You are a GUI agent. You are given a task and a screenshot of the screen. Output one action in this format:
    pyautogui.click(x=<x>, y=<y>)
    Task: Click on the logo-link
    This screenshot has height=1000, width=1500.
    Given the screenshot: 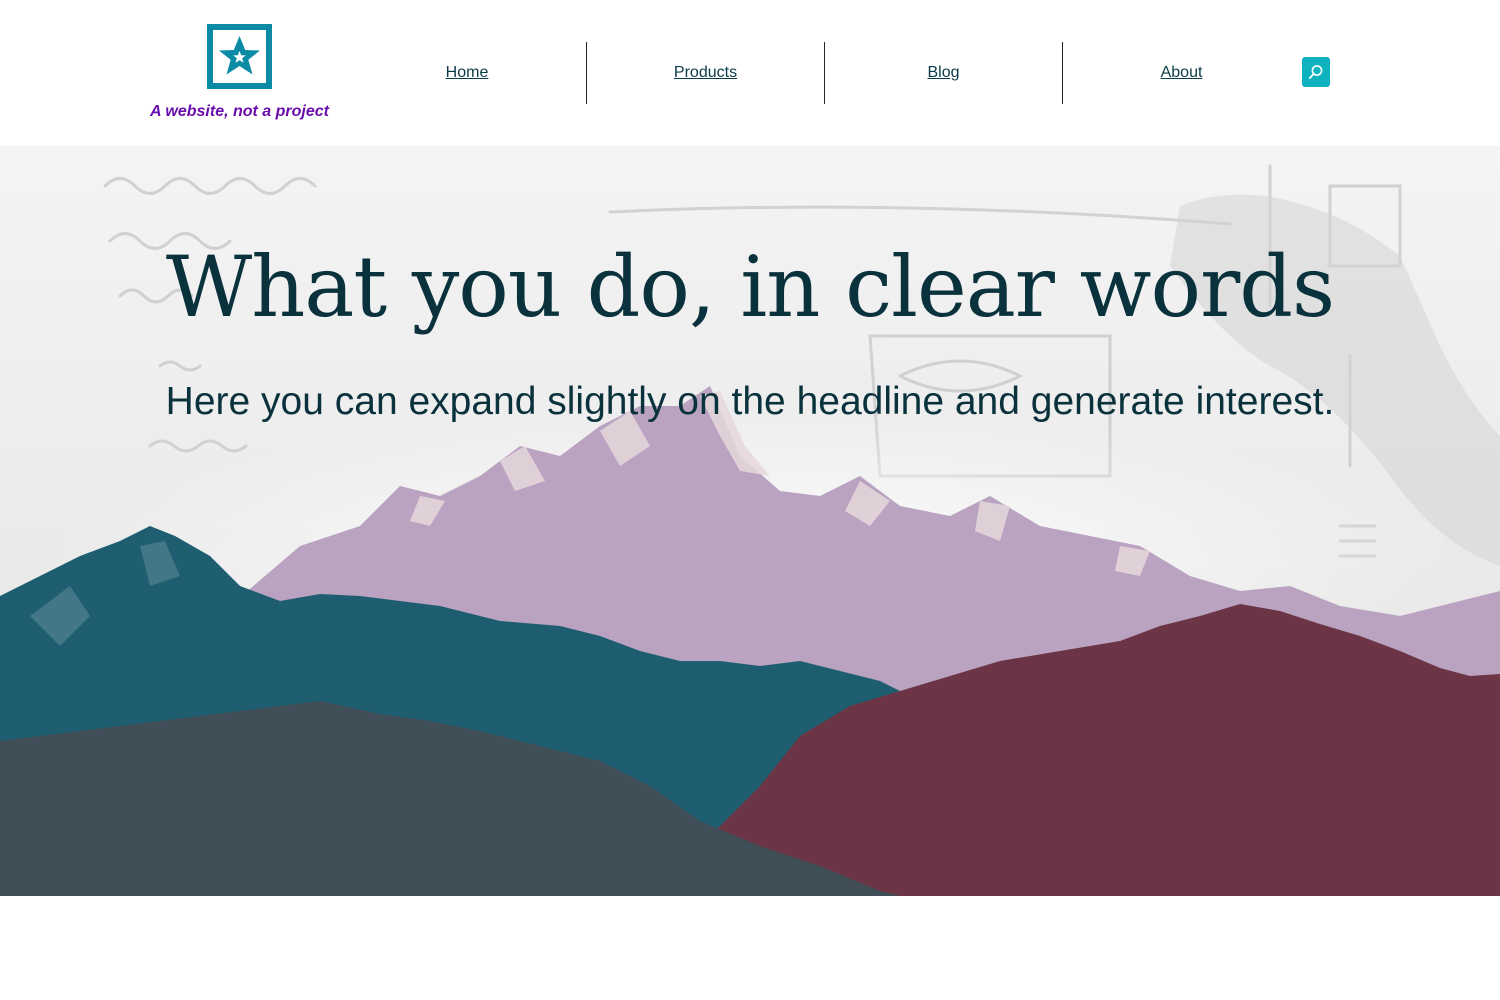 What is the action you would take?
    pyautogui.click(x=239, y=56)
    